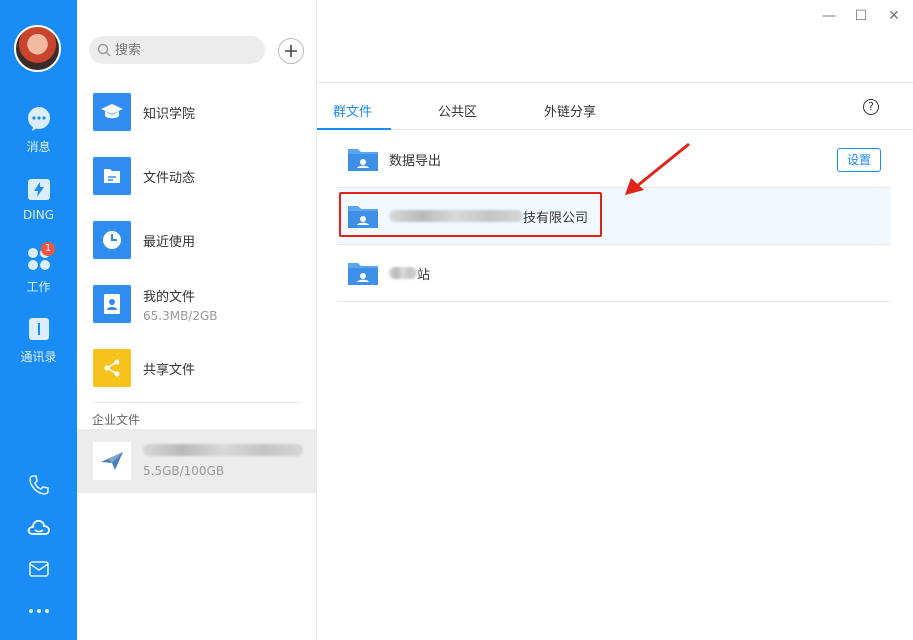  Describe the element at coordinates (112, 461) in the screenshot. I see `company-logo` at that location.